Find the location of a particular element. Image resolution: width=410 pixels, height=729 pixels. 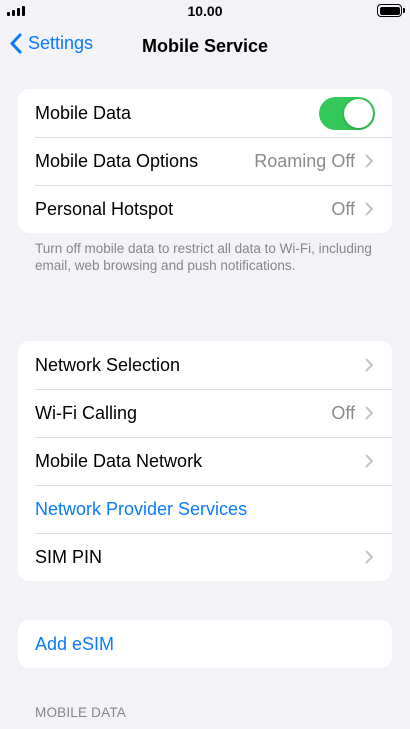

network-provider-services-row: Network Provider Services is located at coordinates (205, 509).